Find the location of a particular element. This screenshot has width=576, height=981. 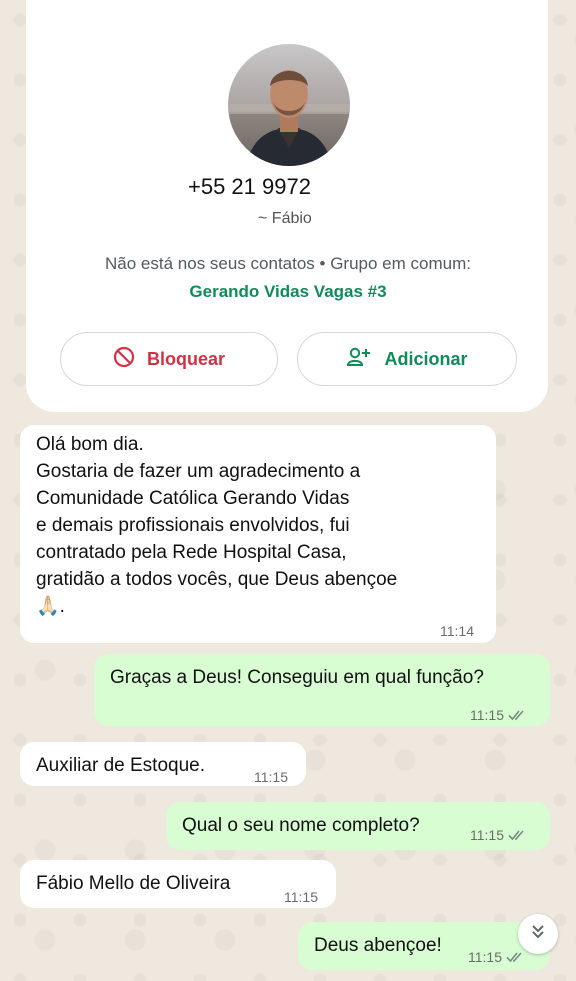

contact-phone-number: +55 21 9972 is located at coordinates (249, 186).